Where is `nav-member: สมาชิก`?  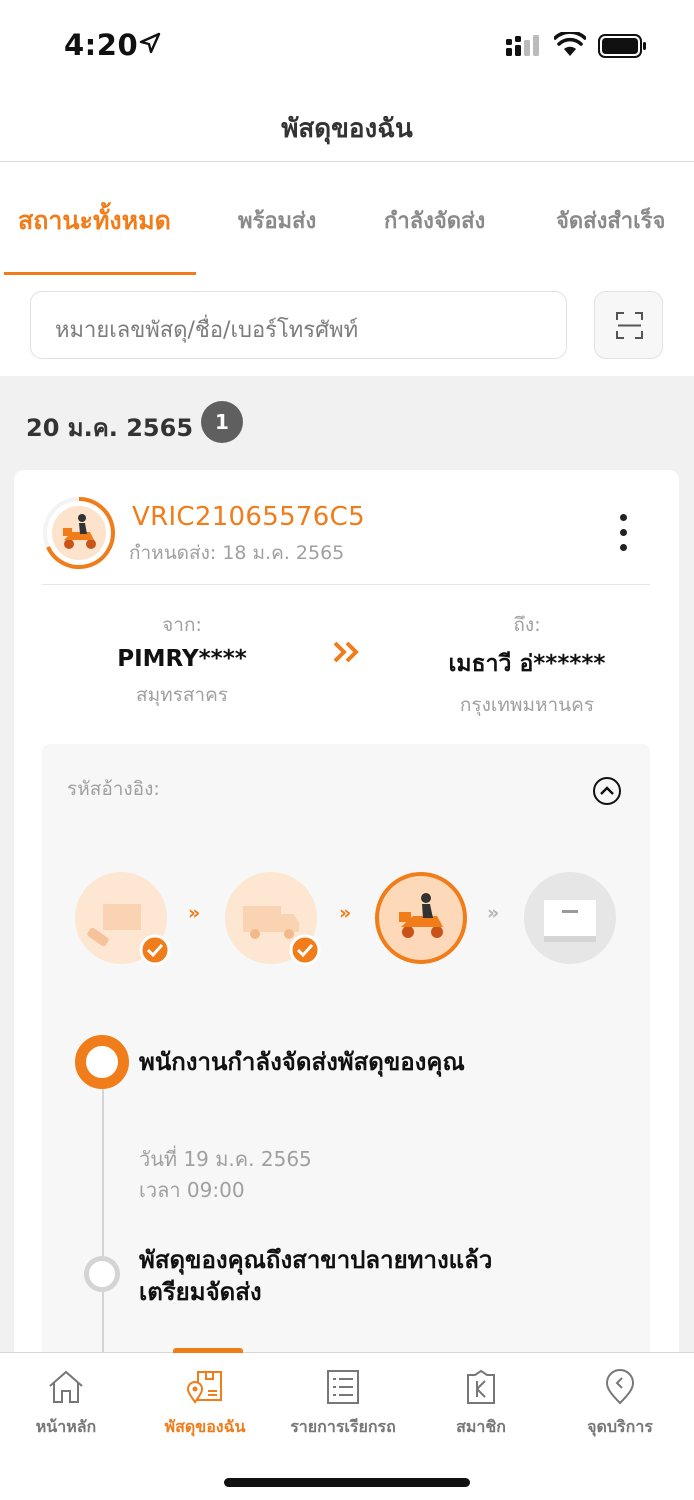
nav-member: สมาชิก is located at coordinates (481, 1404).